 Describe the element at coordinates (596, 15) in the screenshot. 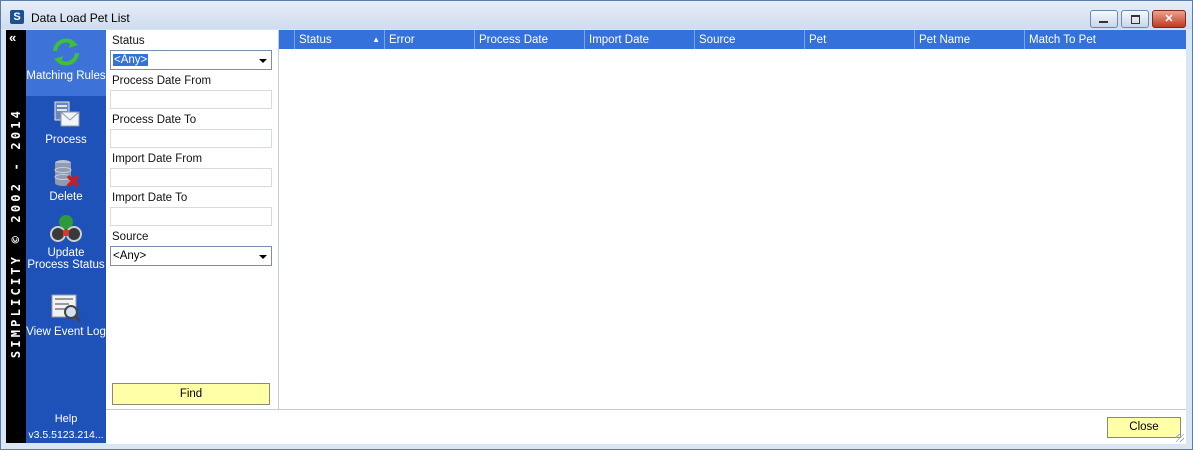

I see `title-bar: S Data Load Pet List ✕` at that location.